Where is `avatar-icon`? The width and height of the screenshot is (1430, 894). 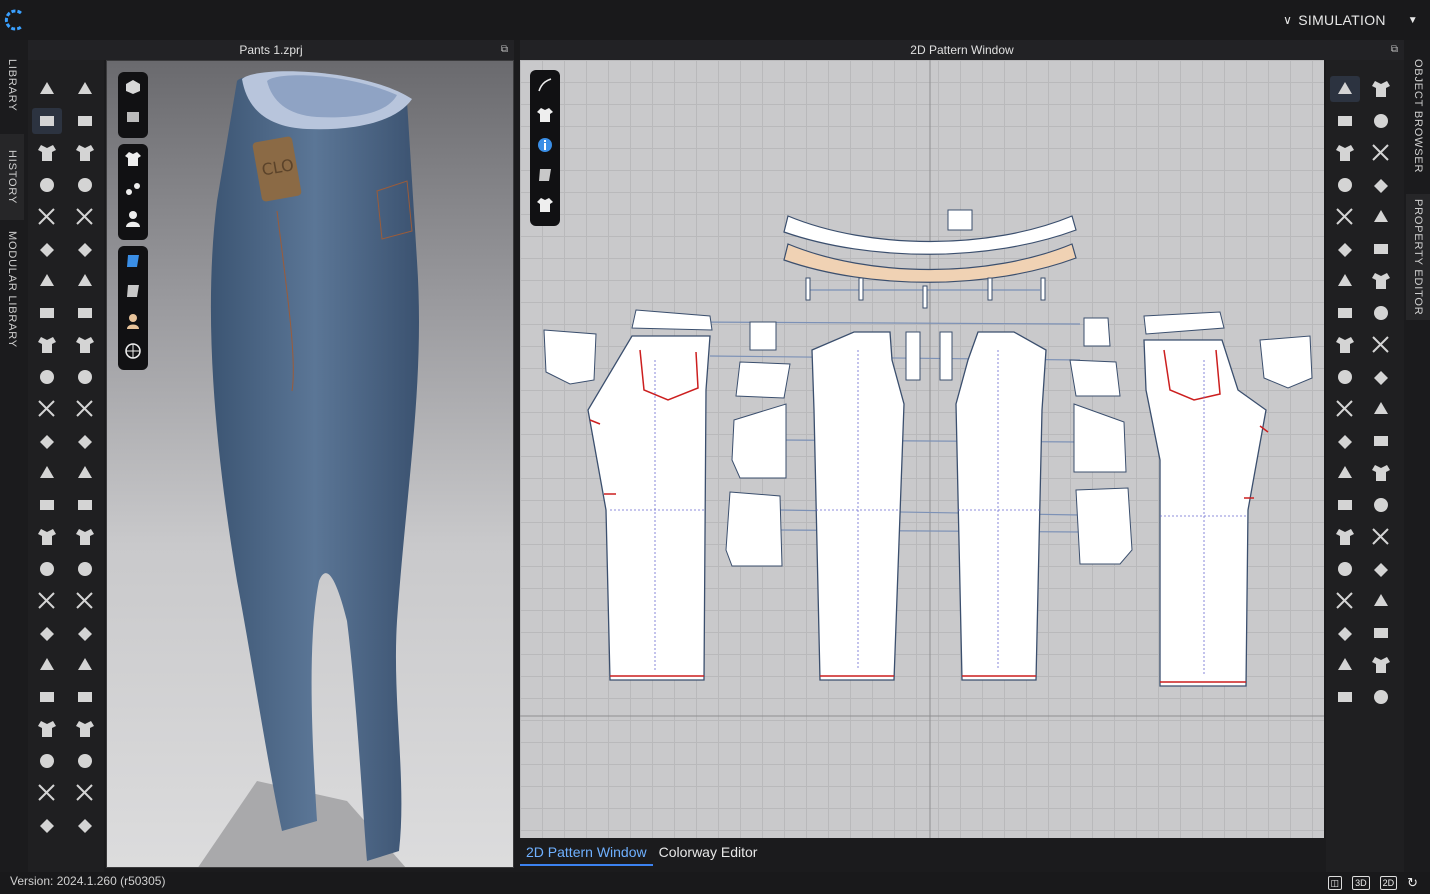 avatar-icon is located at coordinates (133, 219).